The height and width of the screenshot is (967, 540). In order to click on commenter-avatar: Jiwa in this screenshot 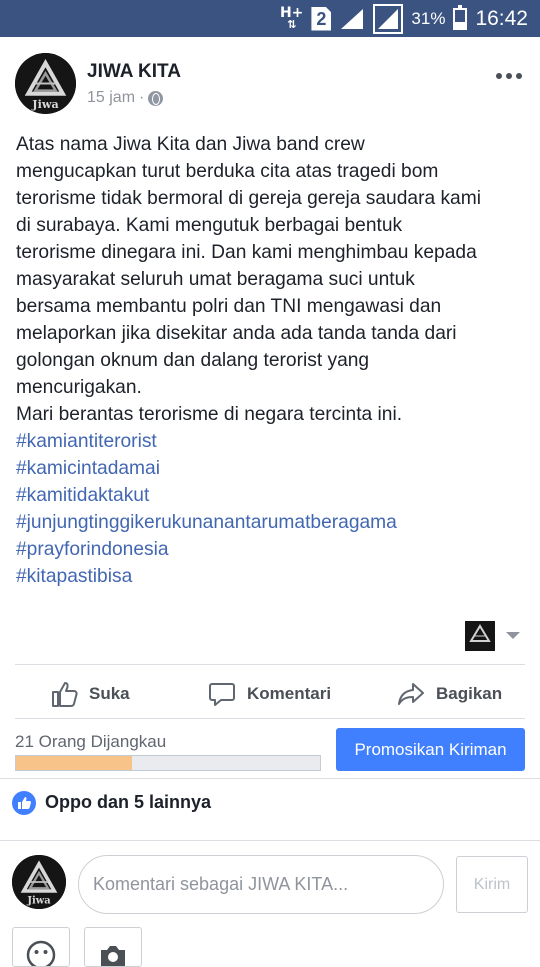, I will do `click(39, 882)`.